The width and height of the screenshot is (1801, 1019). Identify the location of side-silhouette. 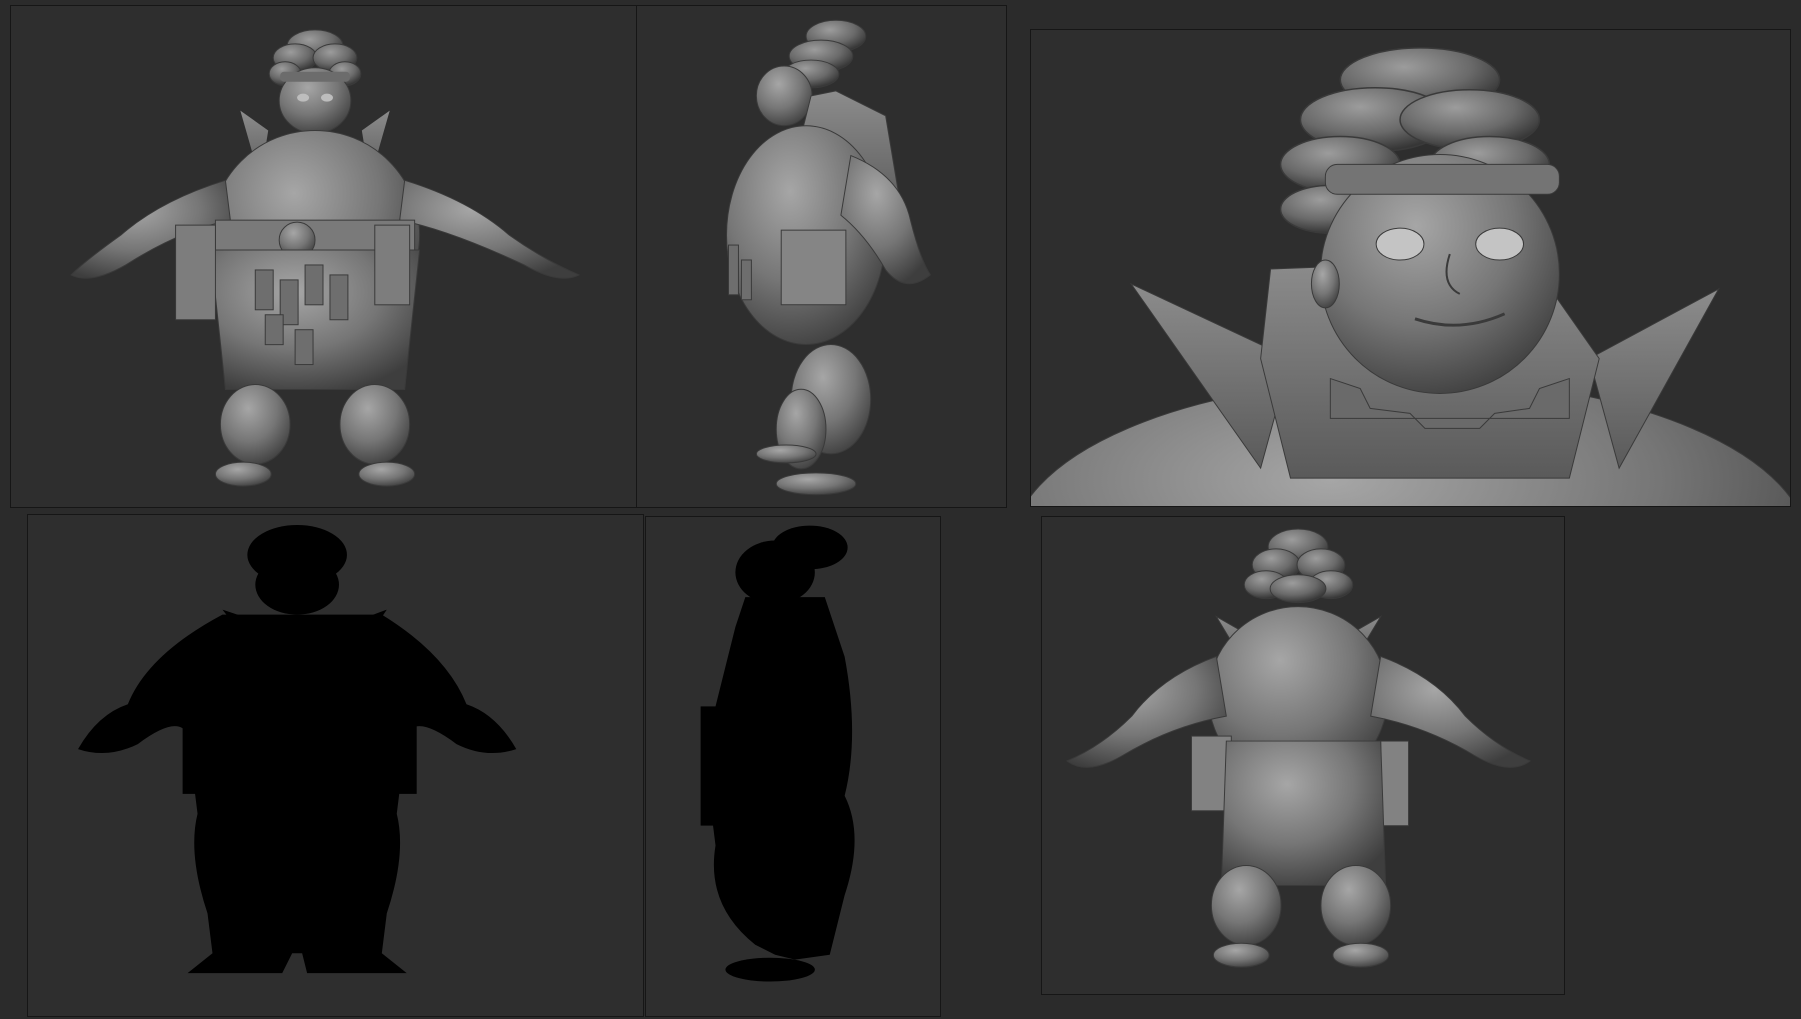
(777, 753).